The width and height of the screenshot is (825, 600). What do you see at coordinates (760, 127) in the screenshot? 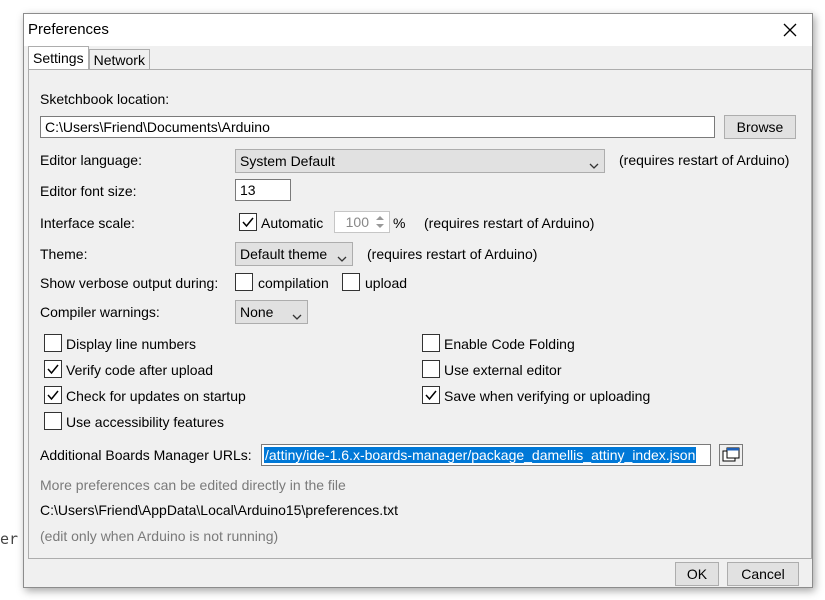
I see `browse-button: Browse` at bounding box center [760, 127].